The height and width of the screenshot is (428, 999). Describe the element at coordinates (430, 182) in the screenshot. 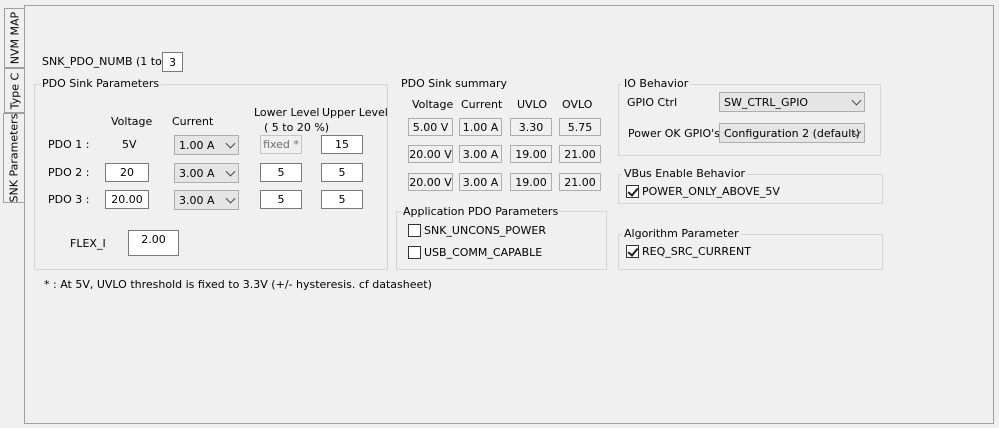

I see `summary-r3-voltage: 20.00 V` at that location.